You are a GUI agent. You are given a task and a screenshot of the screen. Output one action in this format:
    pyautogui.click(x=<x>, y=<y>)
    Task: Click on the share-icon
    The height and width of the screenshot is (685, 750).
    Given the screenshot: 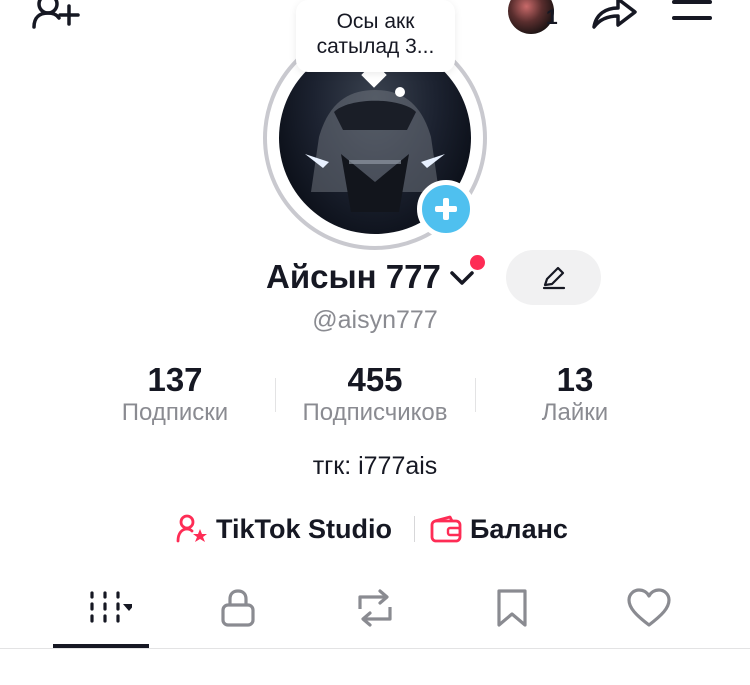 What is the action you would take?
    pyautogui.click(x=614, y=16)
    